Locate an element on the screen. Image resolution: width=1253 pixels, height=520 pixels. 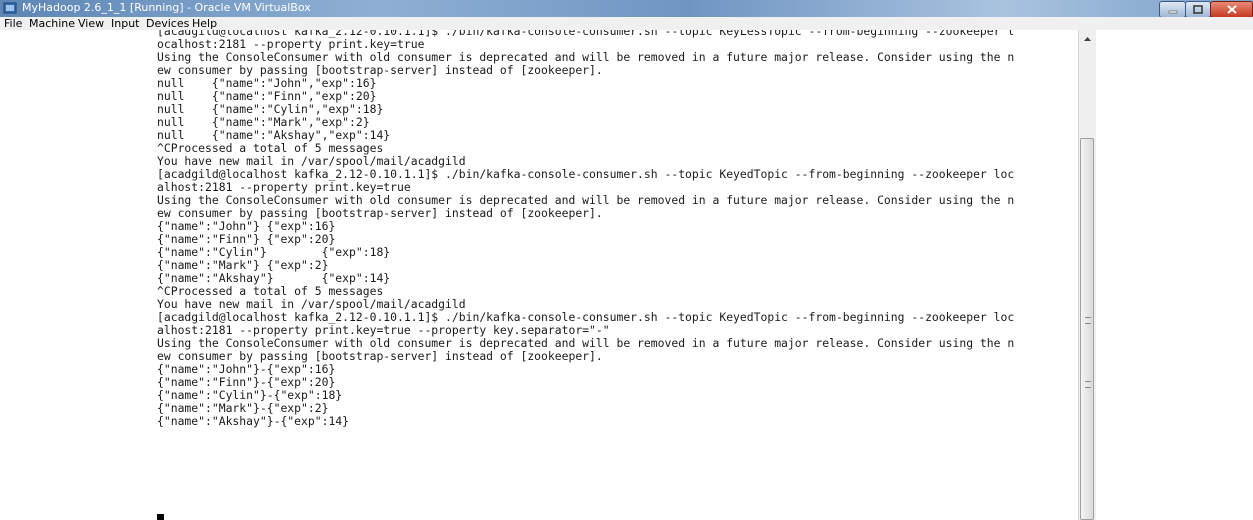
scrollbar-thumb is located at coordinates (1087, 329).